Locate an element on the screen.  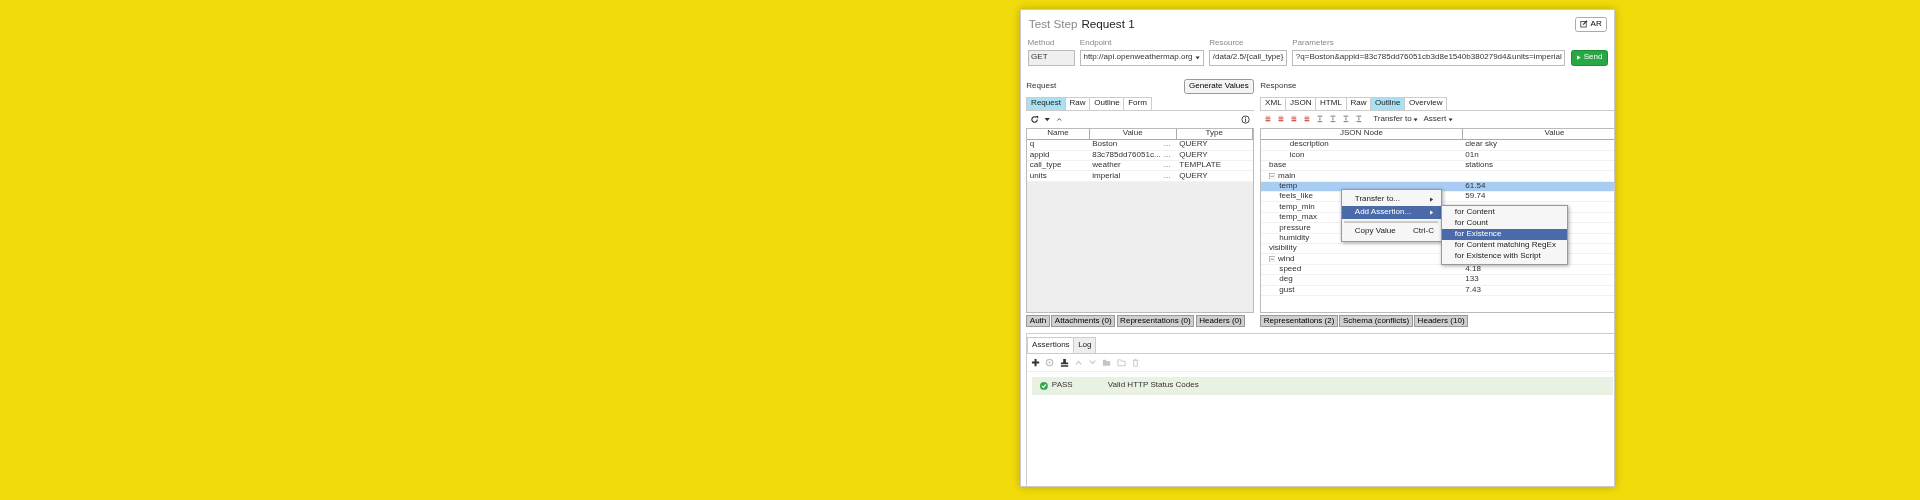
title-label: Test Step is located at coordinates (1053, 24).